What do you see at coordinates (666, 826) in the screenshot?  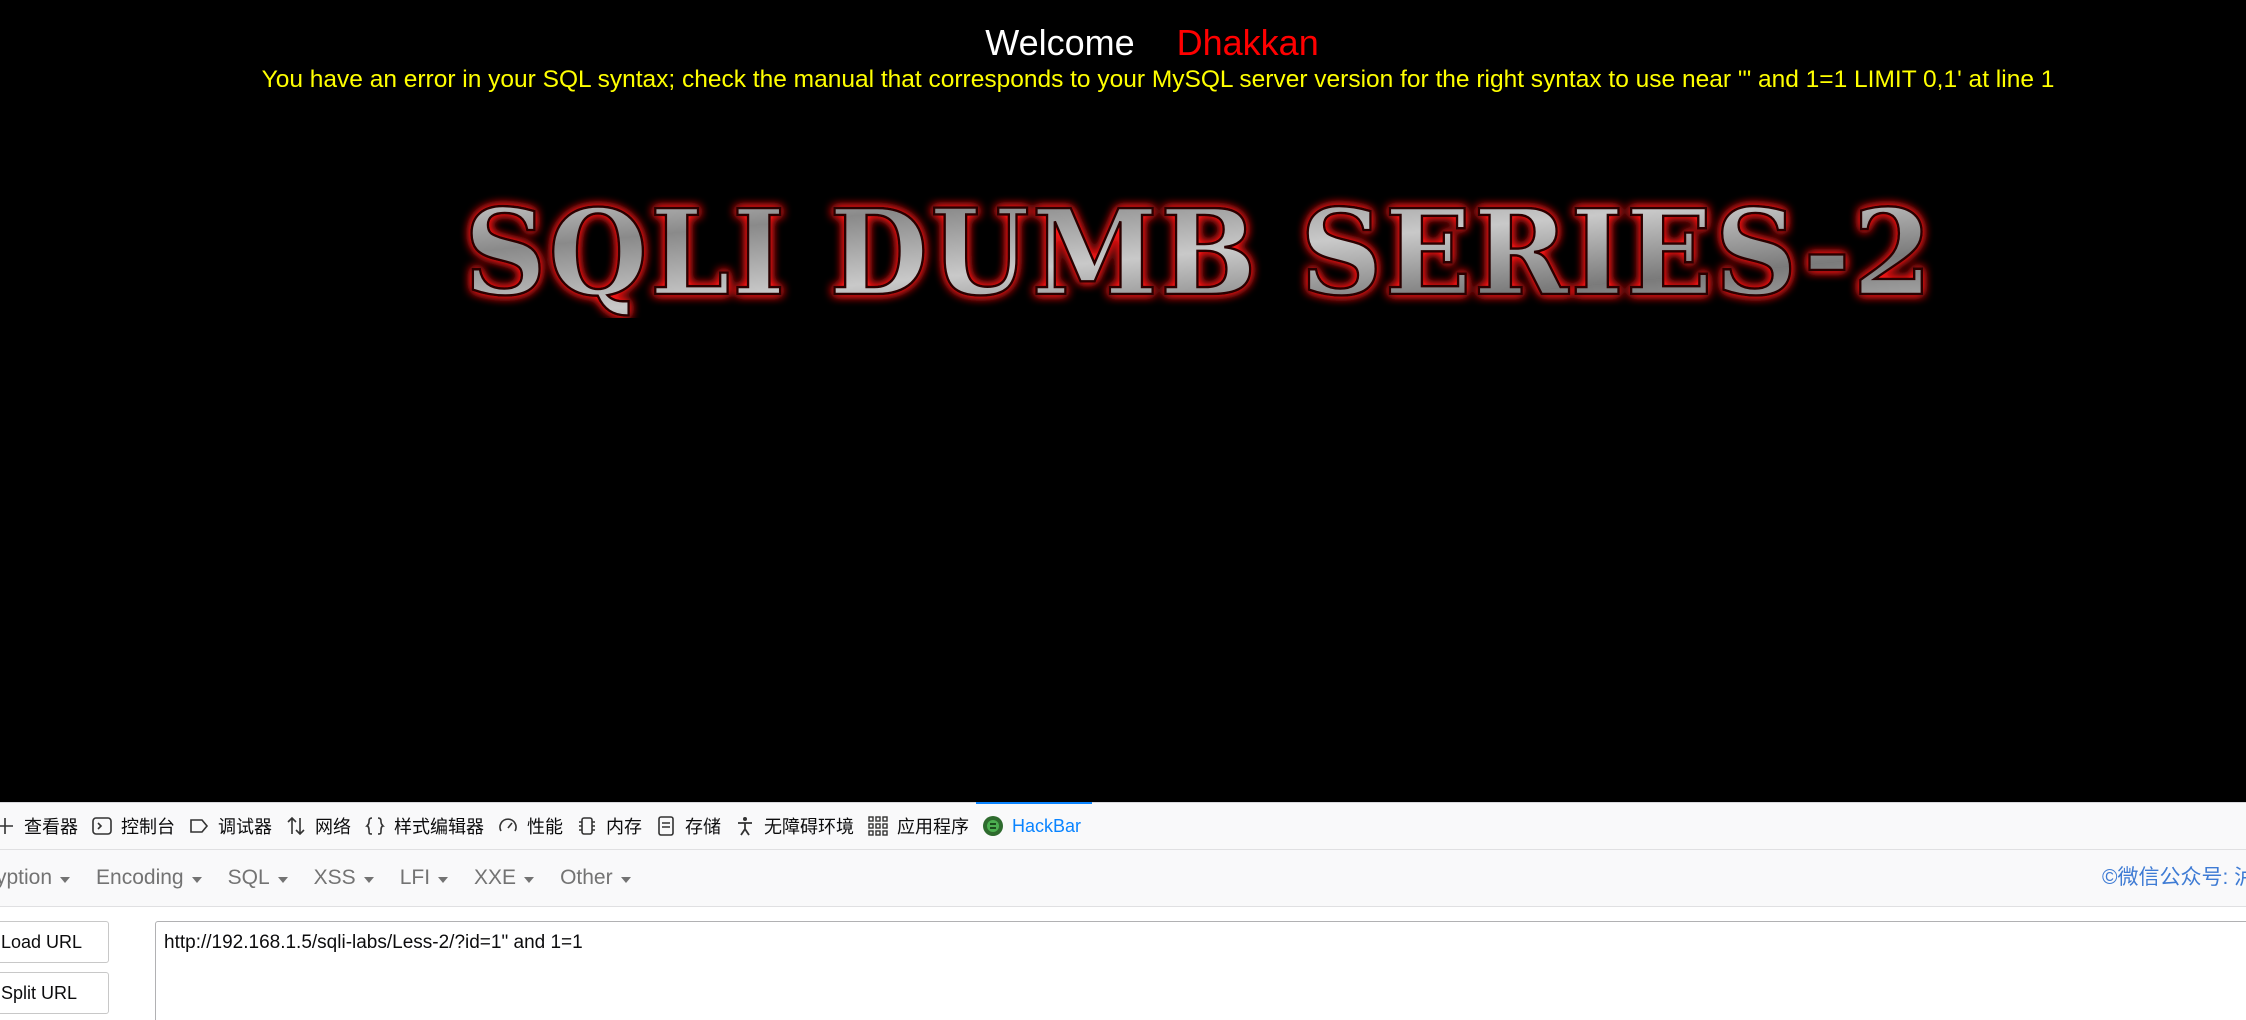 I see `storage-icon` at bounding box center [666, 826].